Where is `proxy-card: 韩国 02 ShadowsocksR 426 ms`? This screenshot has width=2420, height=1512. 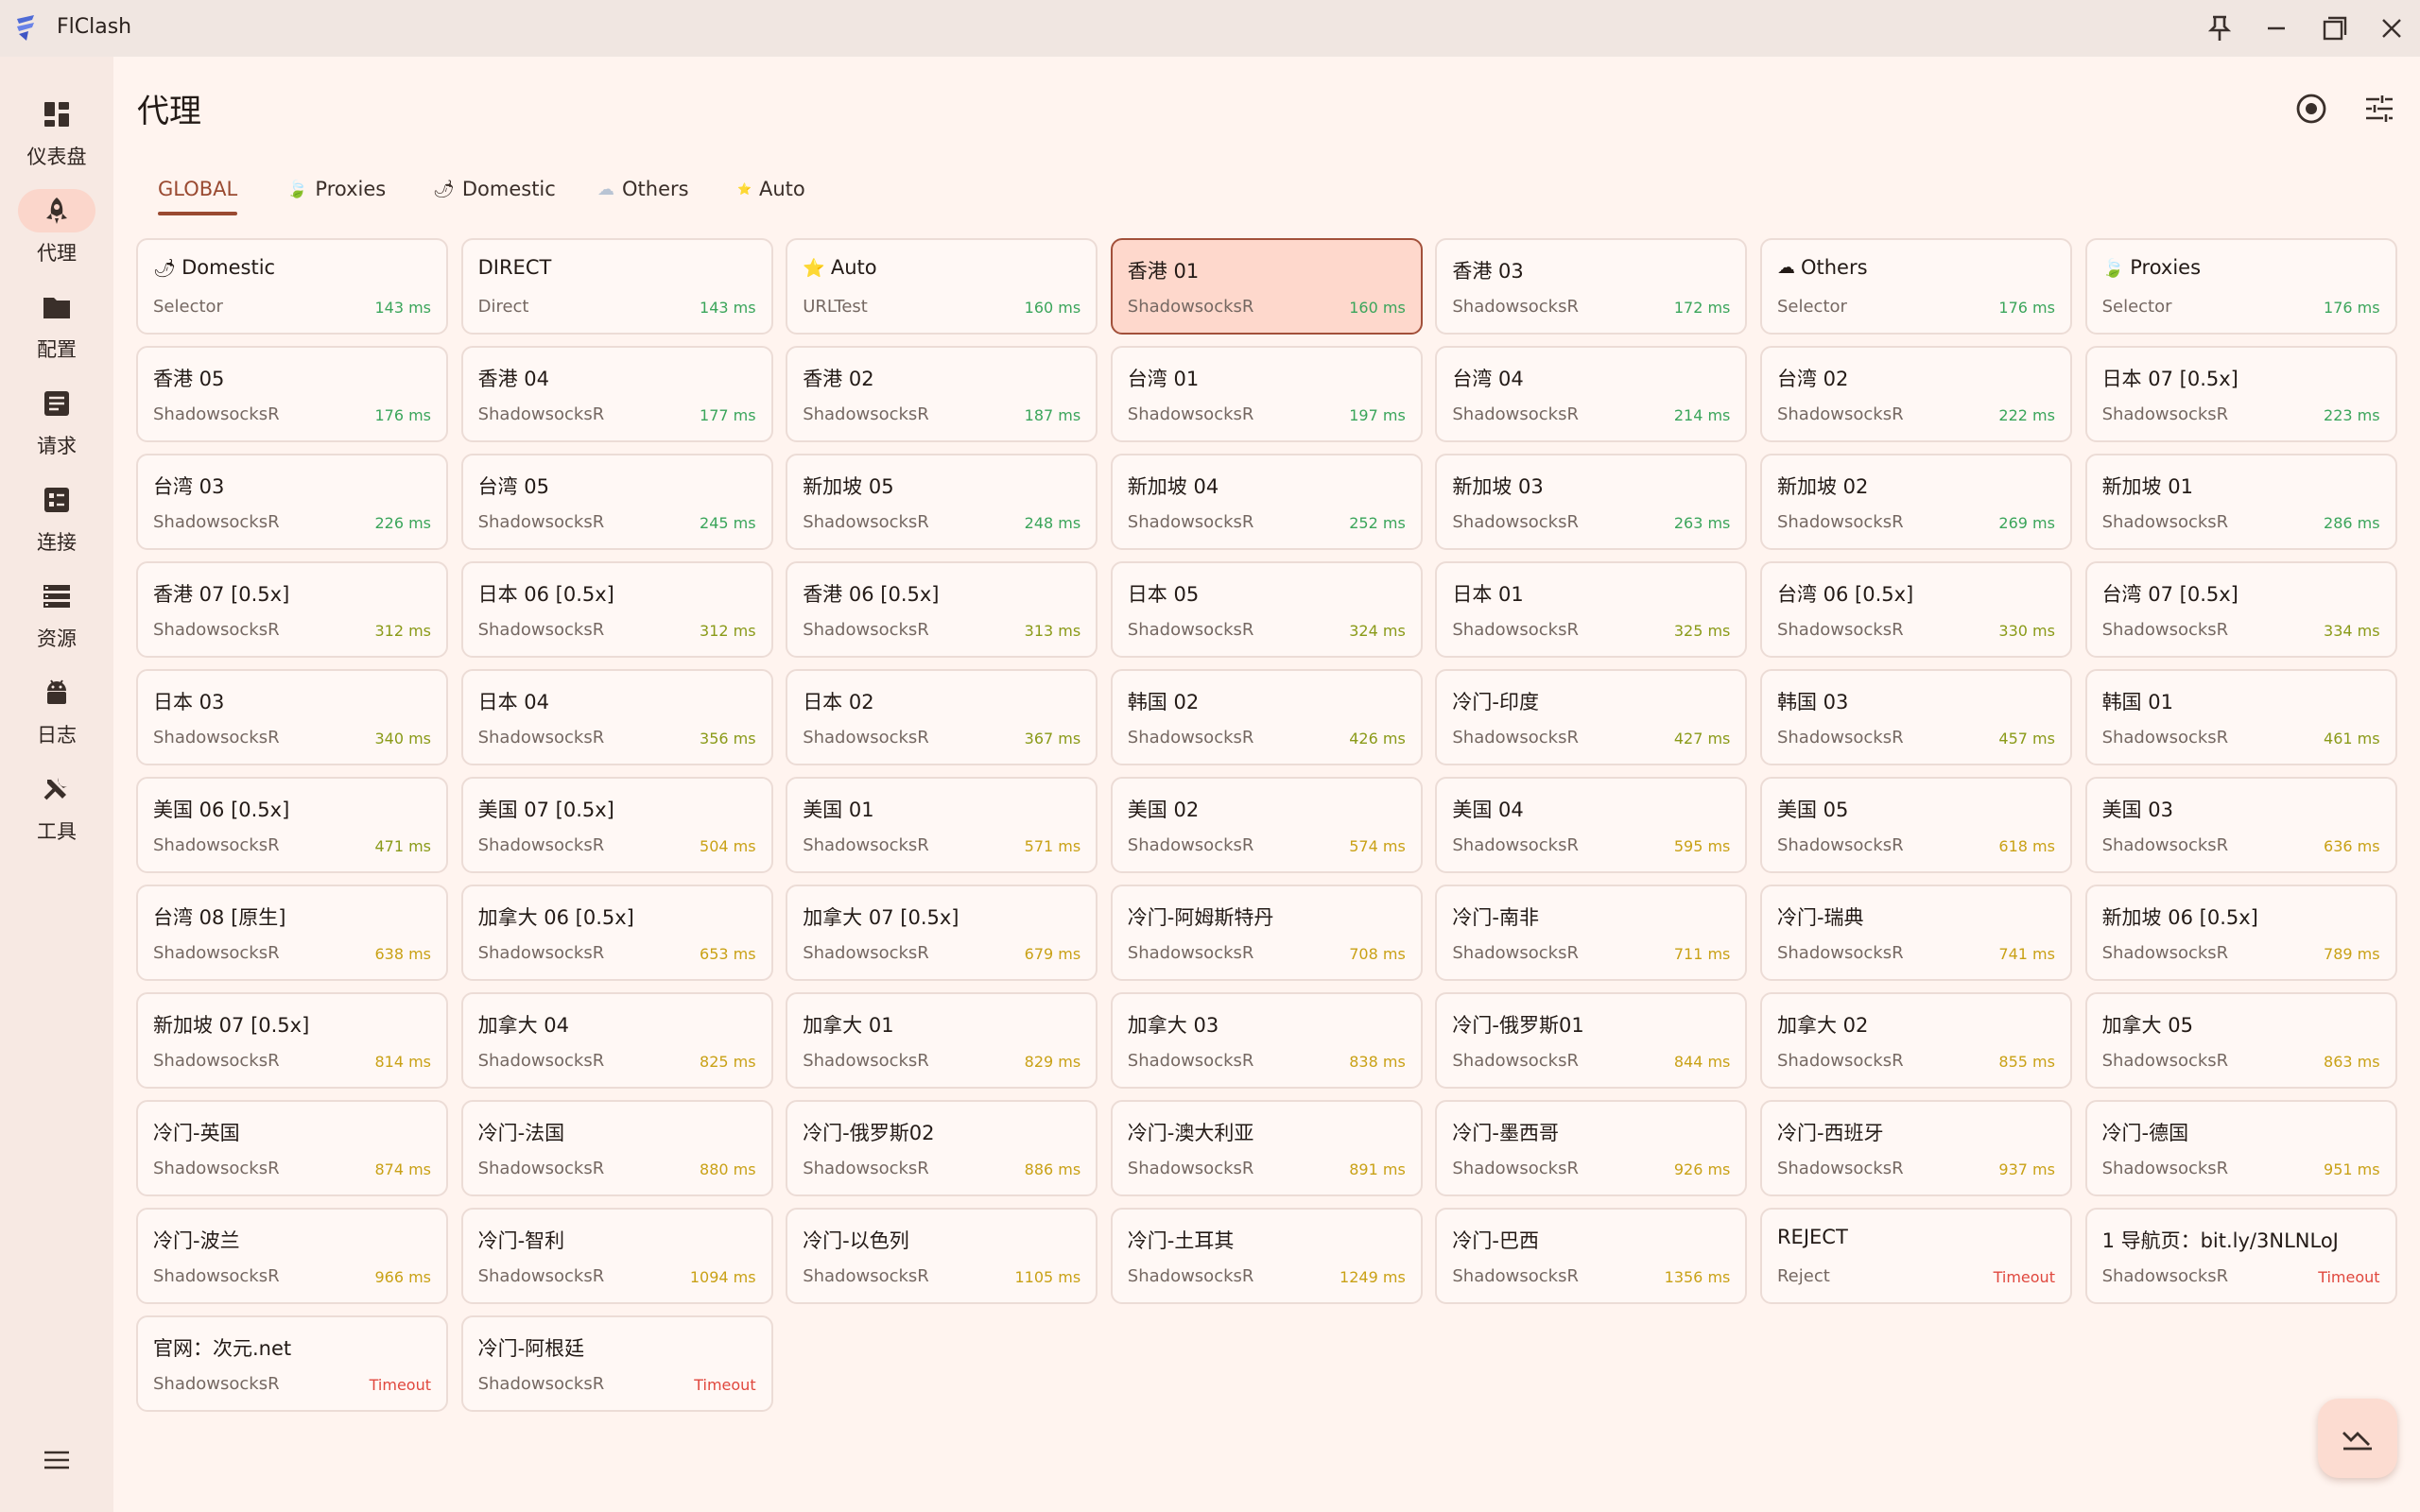 proxy-card: 韩国 02 ShadowsocksR 426 ms is located at coordinates (1267, 717).